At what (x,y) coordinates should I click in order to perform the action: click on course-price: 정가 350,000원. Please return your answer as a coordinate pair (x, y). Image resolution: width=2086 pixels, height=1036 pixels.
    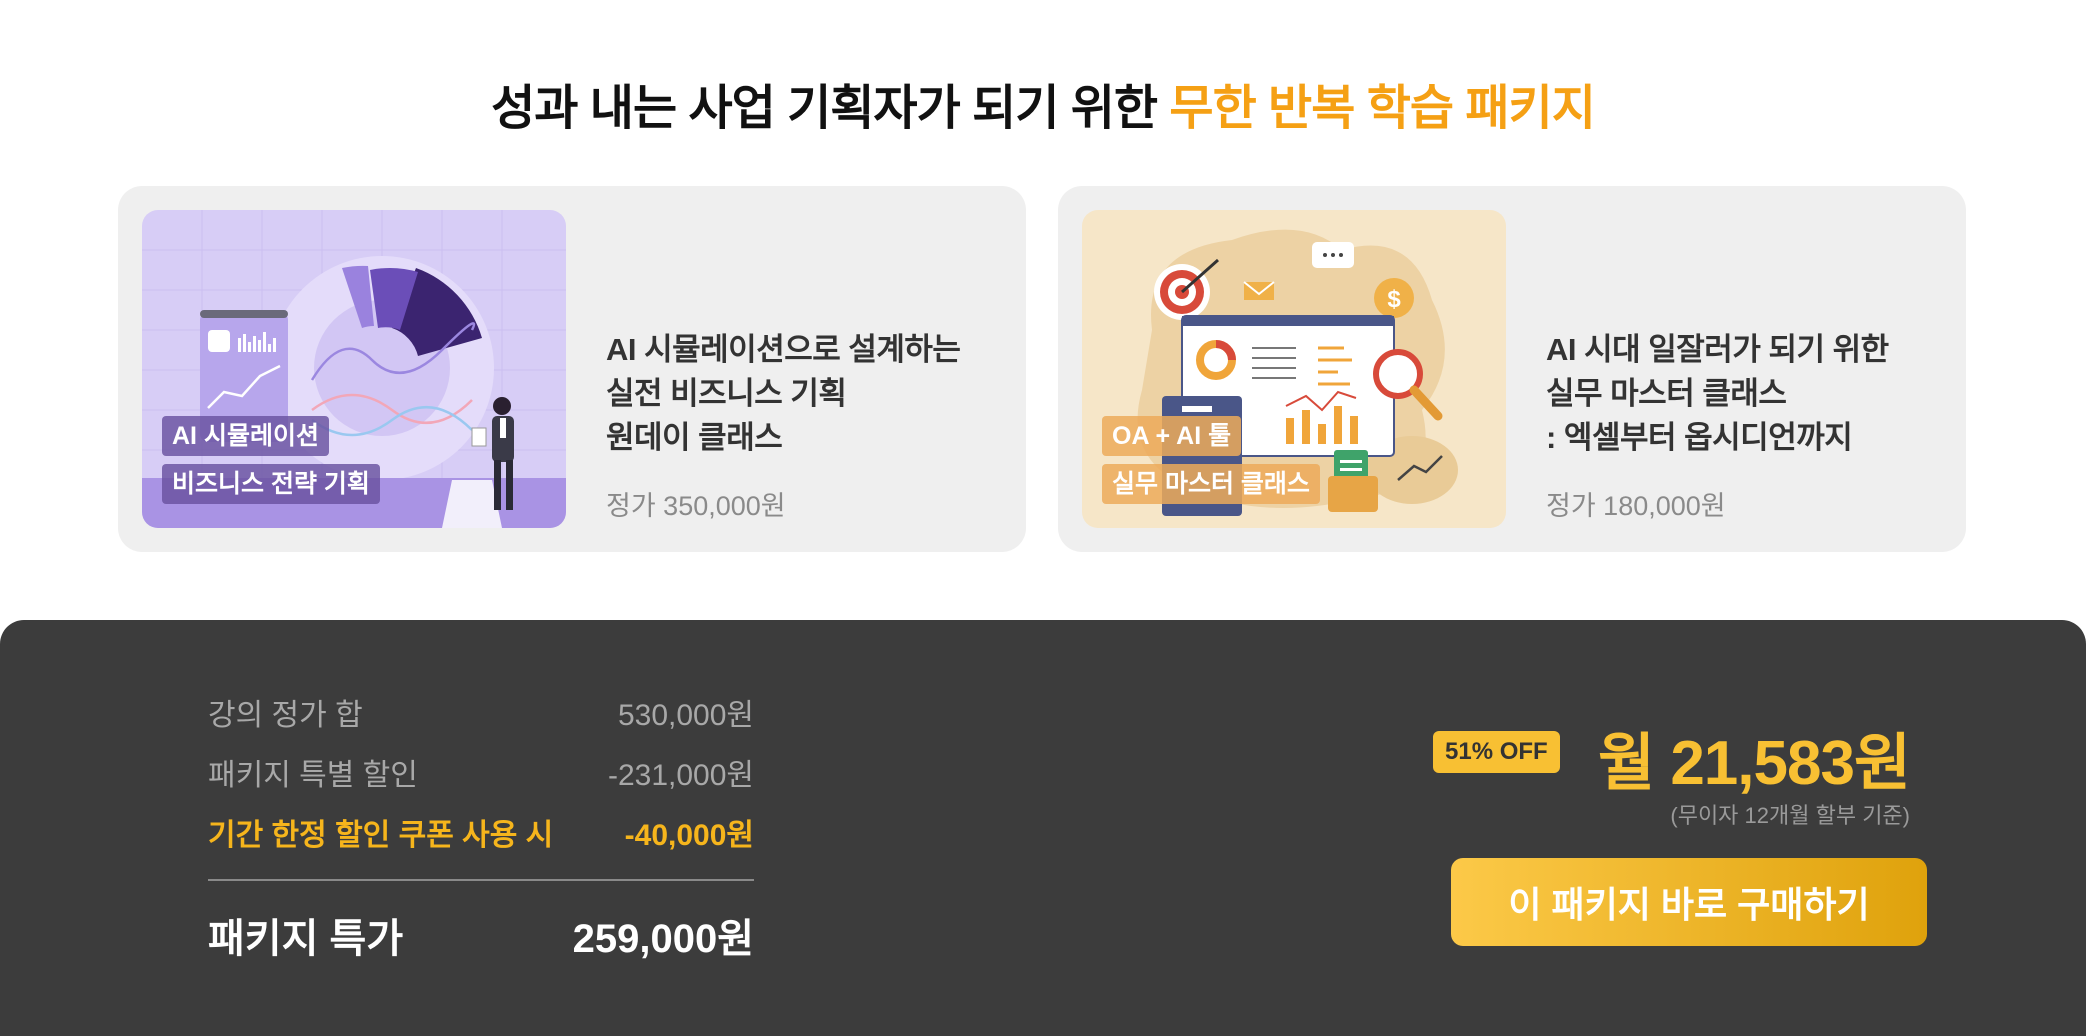
    Looking at the image, I should click on (696, 506).